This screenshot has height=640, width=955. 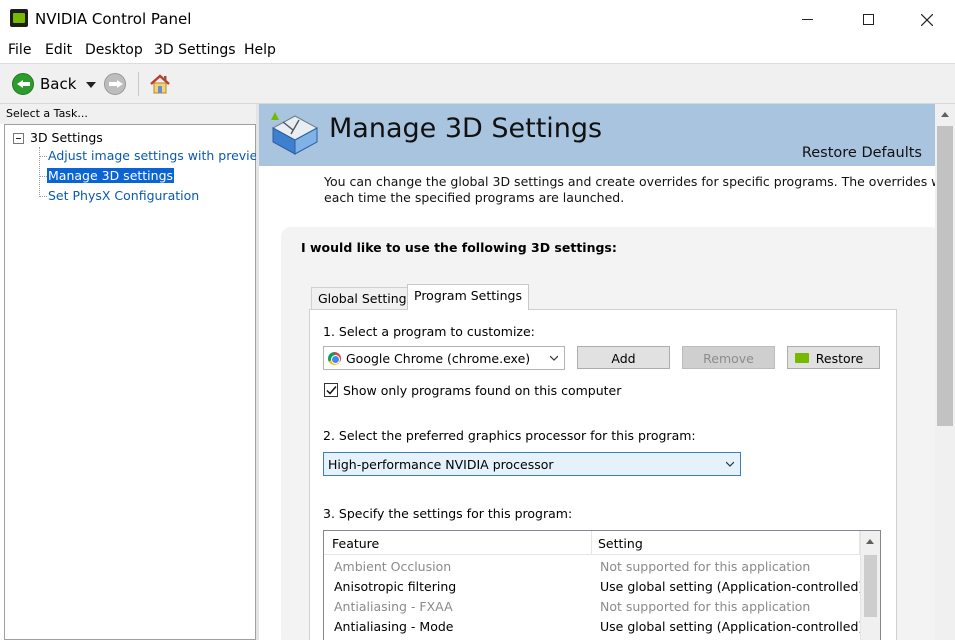 I want to click on menu-desktop: Desktop, so click(x=114, y=50).